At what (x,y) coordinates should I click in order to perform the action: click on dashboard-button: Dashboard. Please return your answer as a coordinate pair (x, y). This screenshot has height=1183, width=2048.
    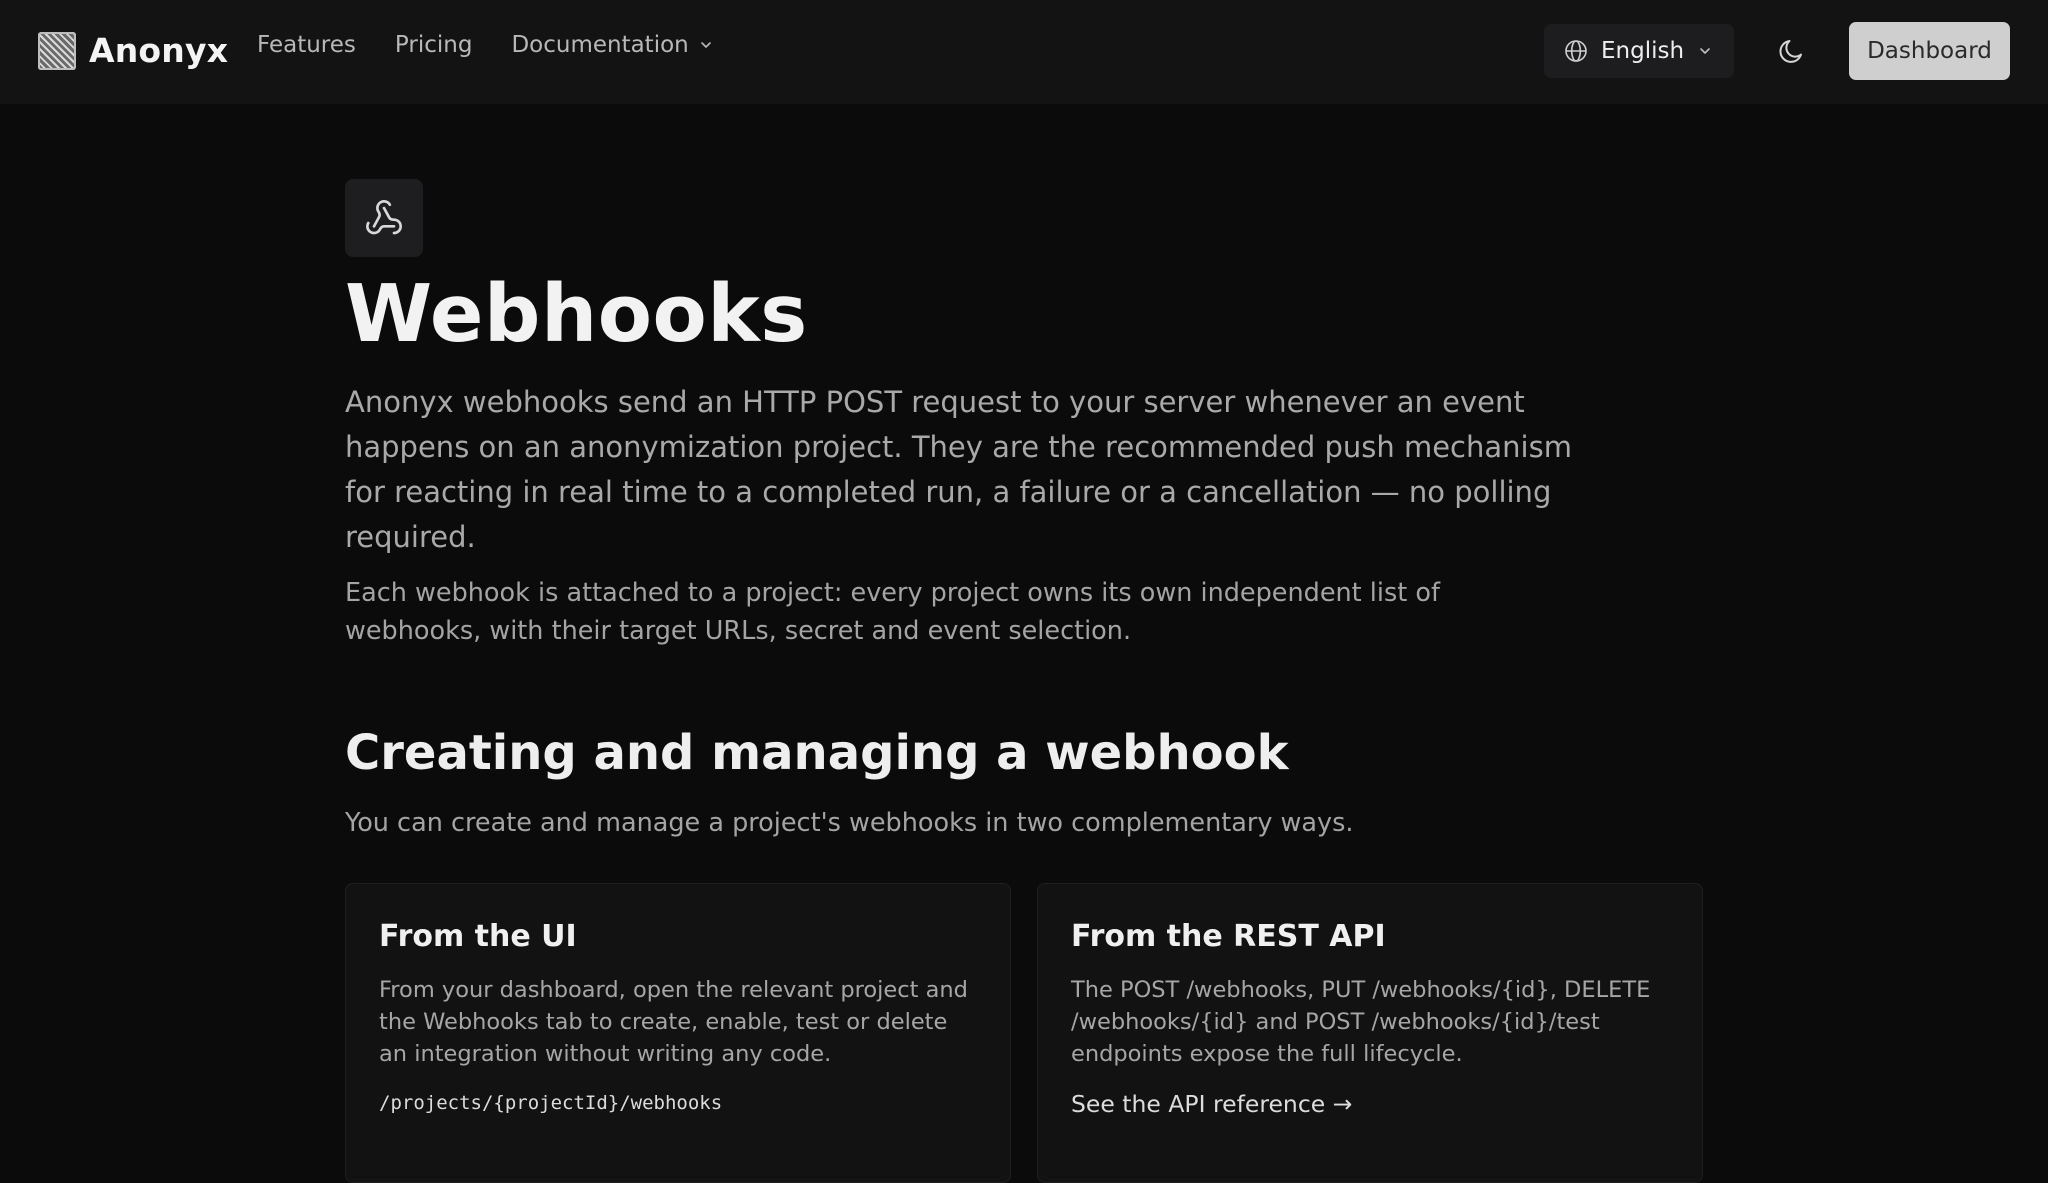
    Looking at the image, I should click on (1929, 51).